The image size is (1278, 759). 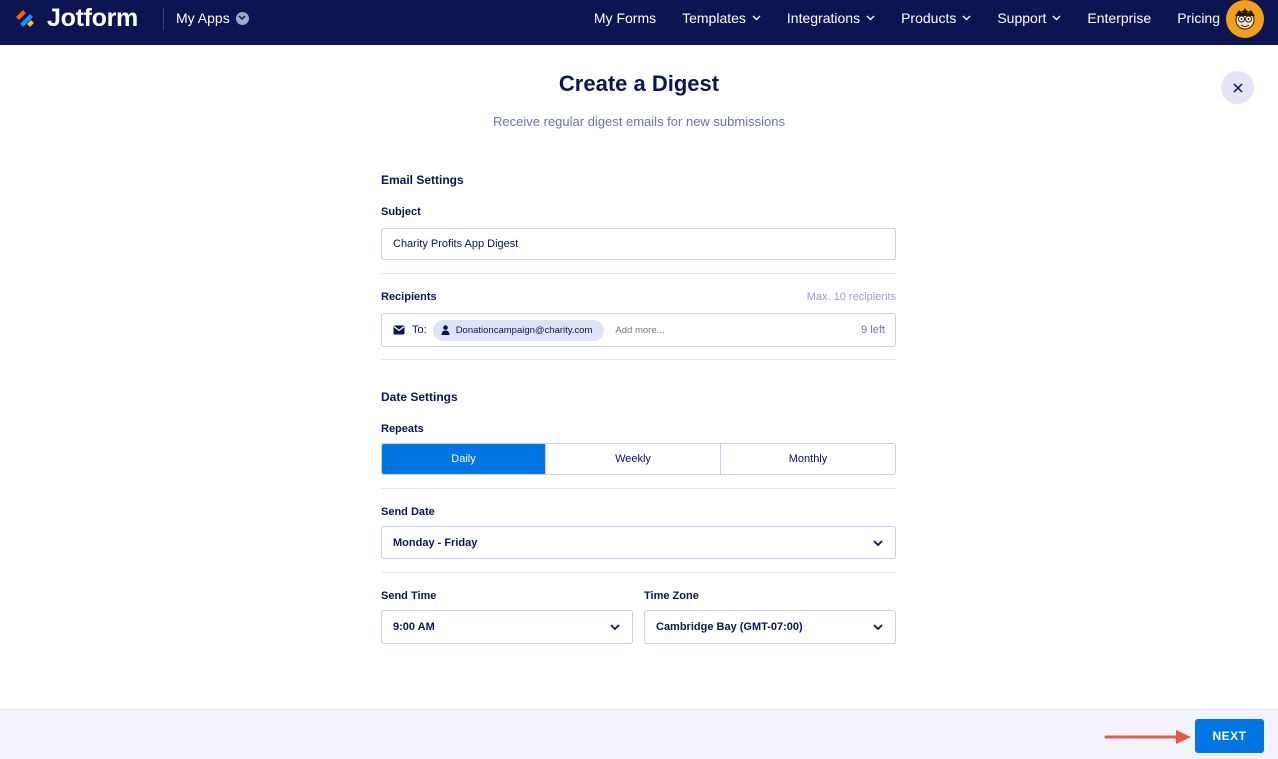 I want to click on send-date-select: Monday - Friday, so click(x=638, y=542).